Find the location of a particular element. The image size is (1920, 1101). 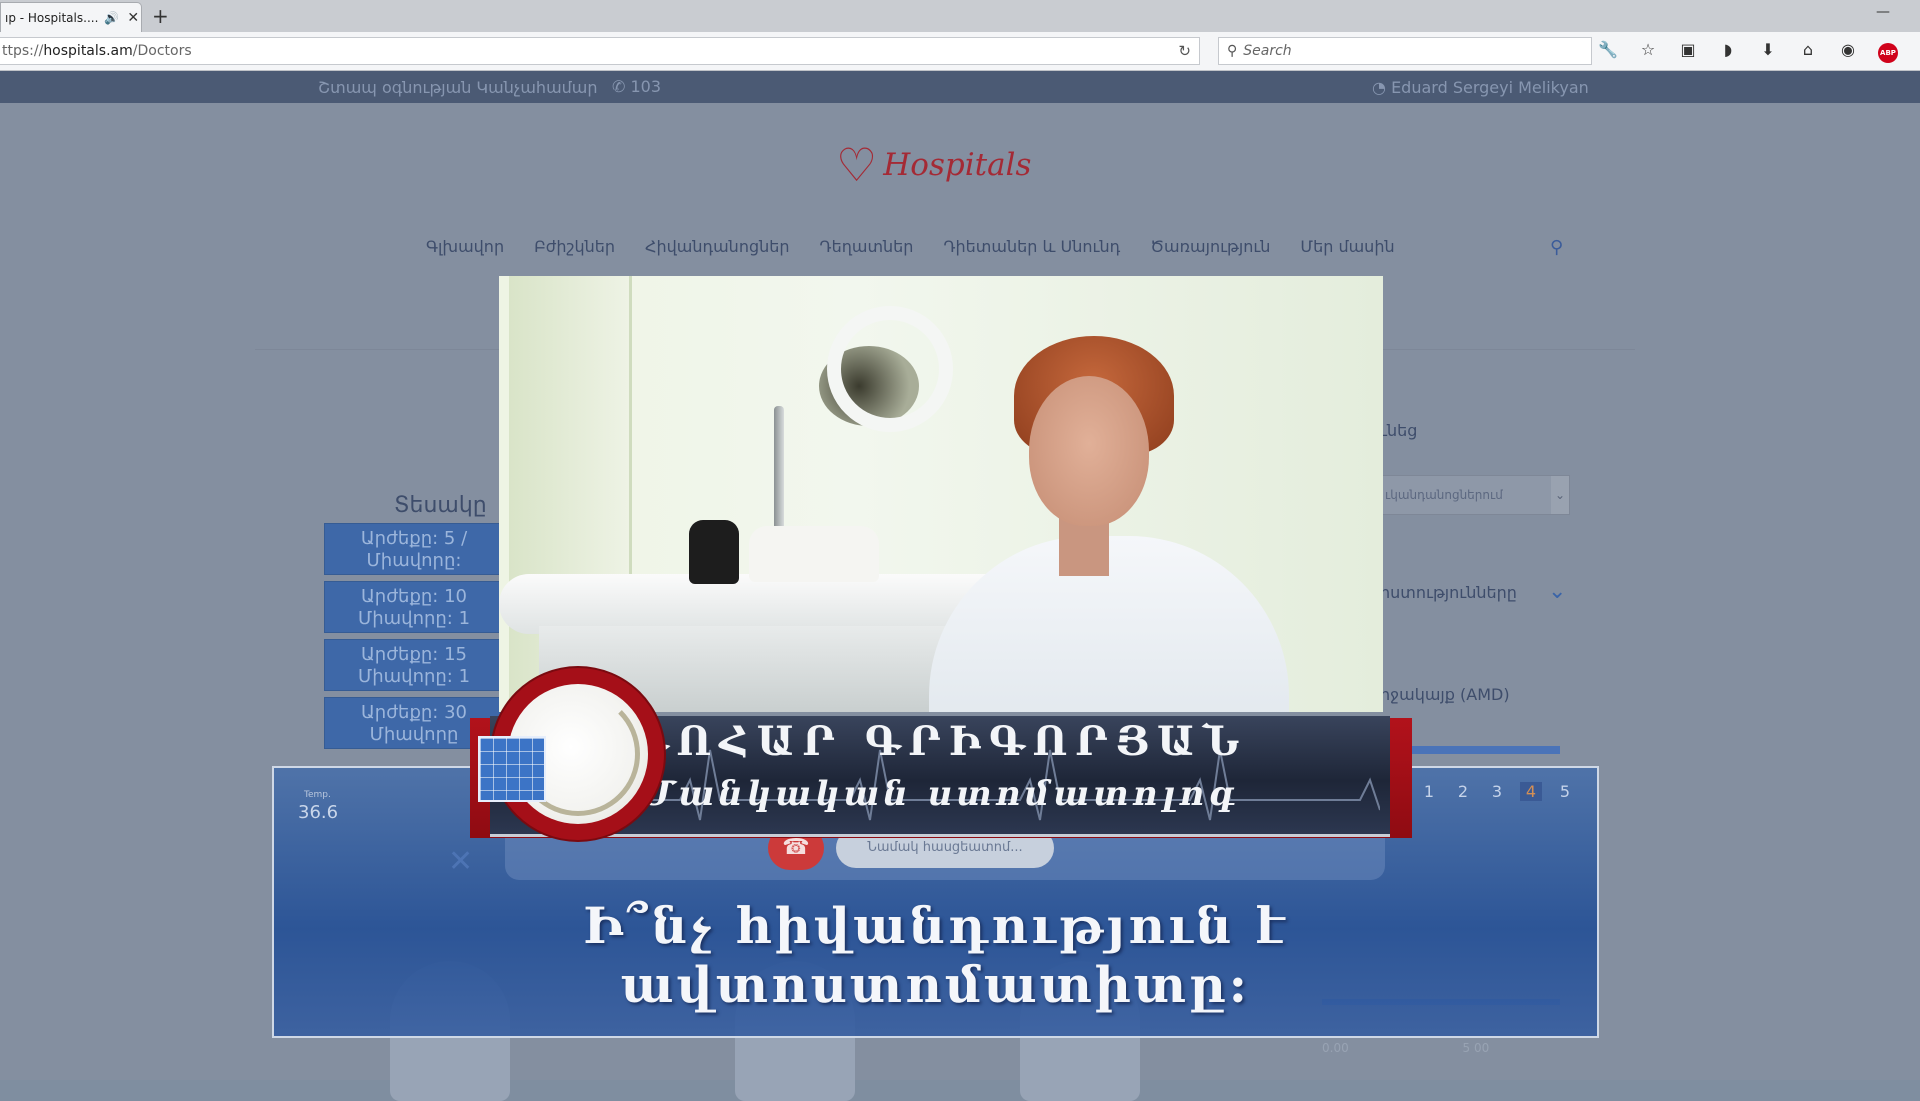

page-2: 2 is located at coordinates (1463, 791).